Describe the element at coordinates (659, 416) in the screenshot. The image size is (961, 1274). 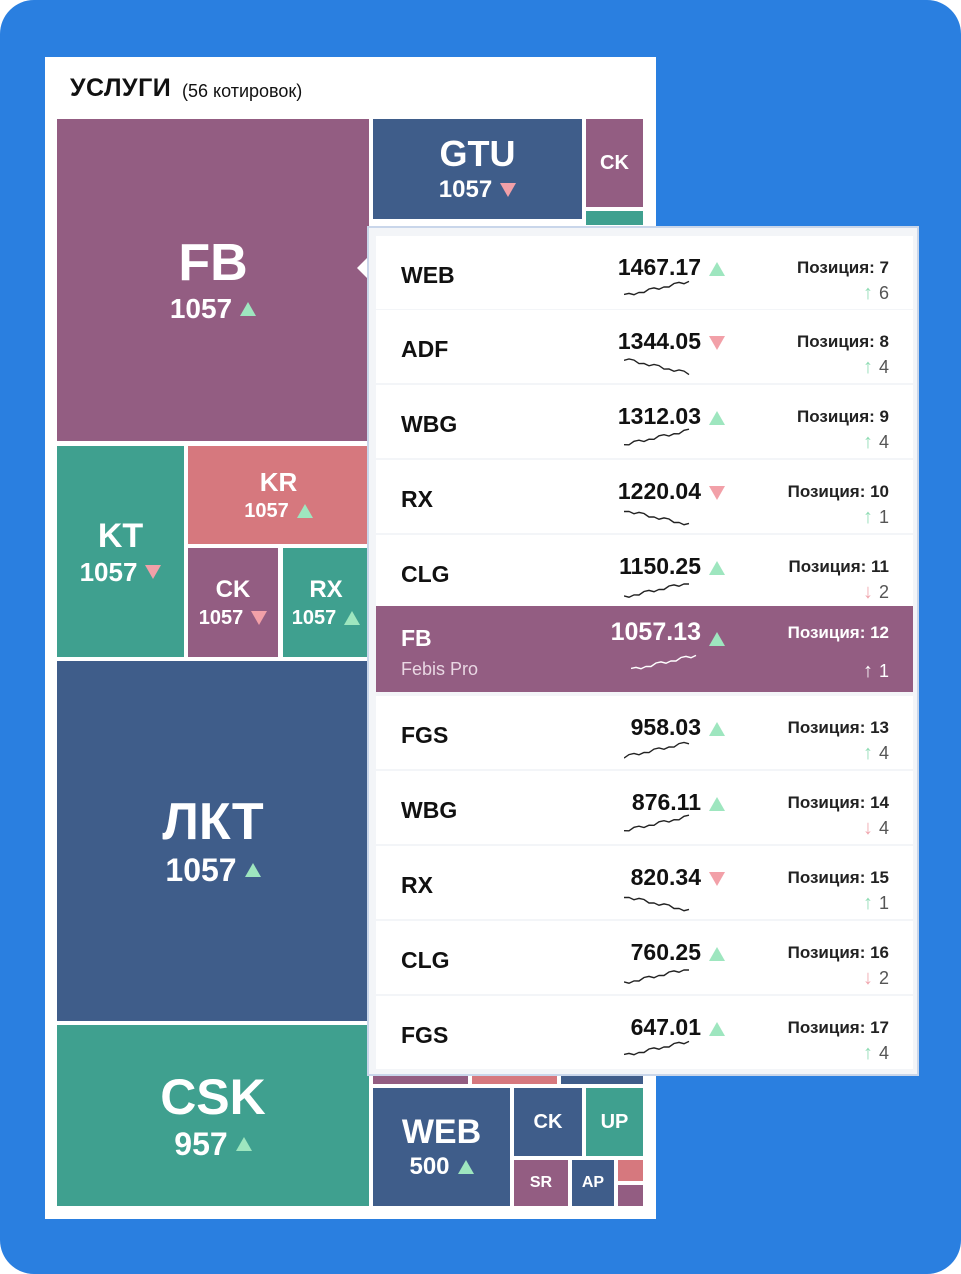
I see `quote-price: 1312.03` at that location.